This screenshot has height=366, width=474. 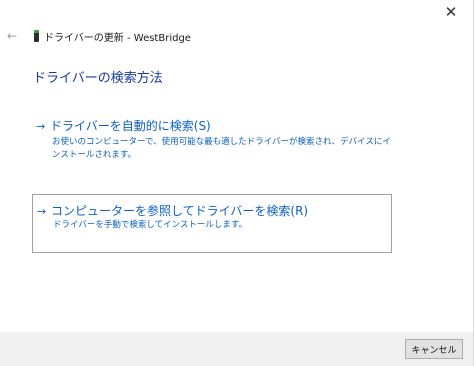 What do you see at coordinates (434, 349) in the screenshot?
I see `cancel-button: キャンセル` at bounding box center [434, 349].